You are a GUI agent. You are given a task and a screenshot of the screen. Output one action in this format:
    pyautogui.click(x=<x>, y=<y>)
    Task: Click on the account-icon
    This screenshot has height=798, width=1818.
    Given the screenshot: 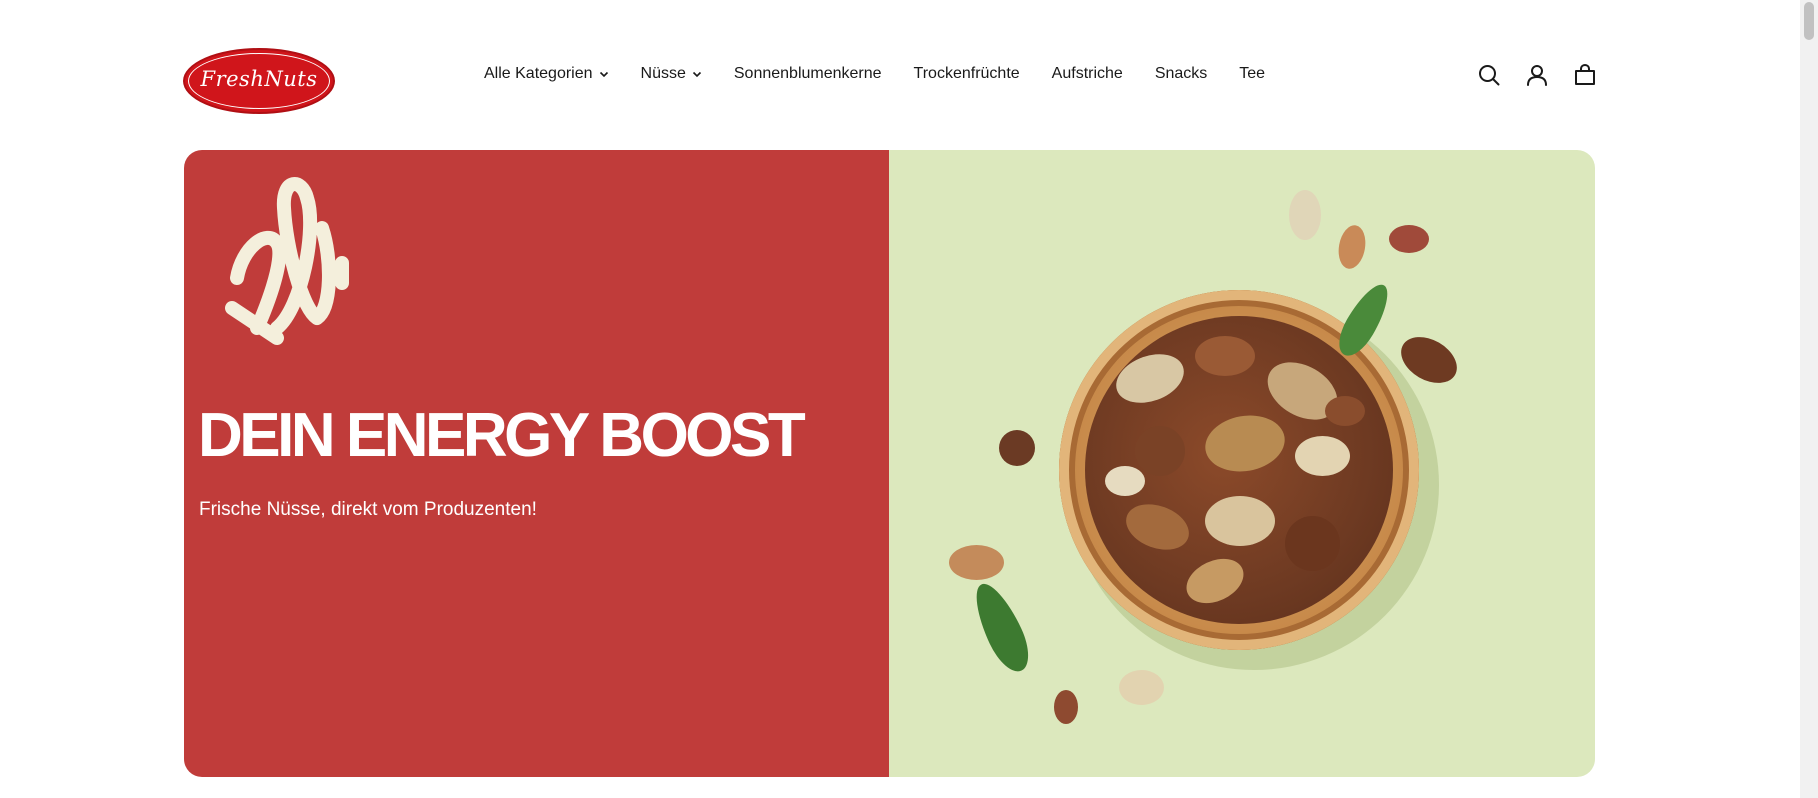 What is the action you would take?
    pyautogui.click(x=1537, y=75)
    